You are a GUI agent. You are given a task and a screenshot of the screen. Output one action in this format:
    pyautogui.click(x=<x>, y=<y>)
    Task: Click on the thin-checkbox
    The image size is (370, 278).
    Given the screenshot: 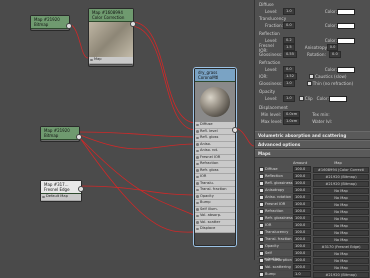 What is the action you would take?
    pyautogui.click(x=309, y=83)
    